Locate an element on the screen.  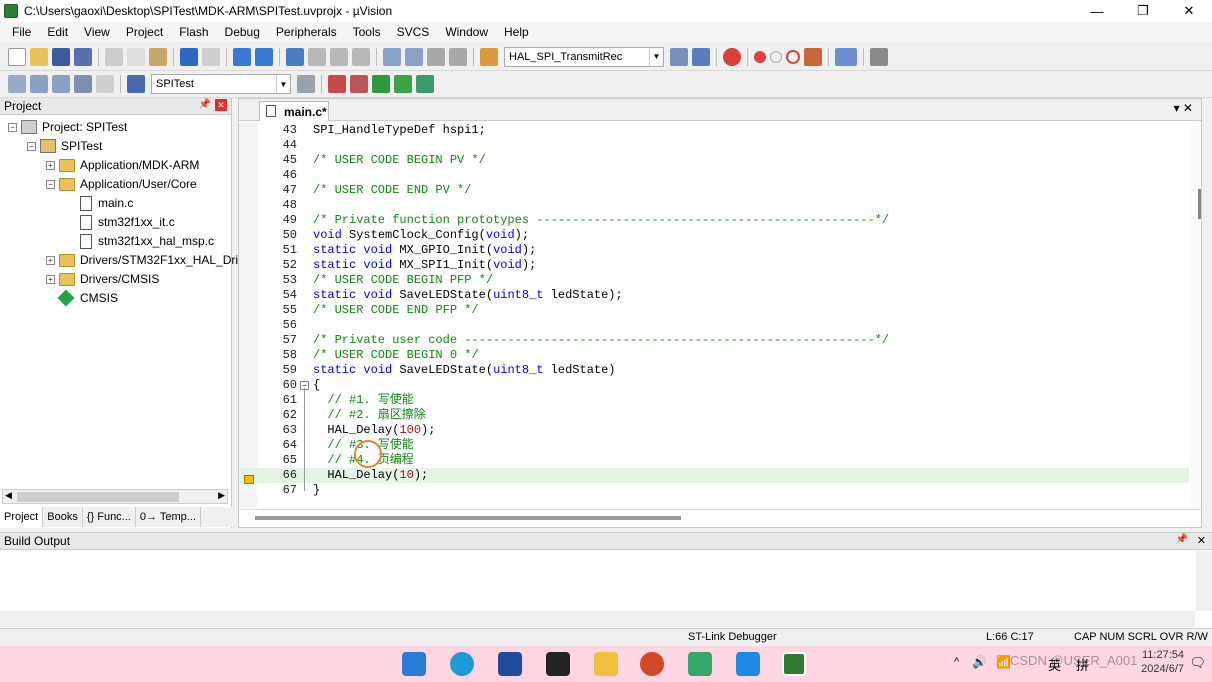
build-vertical-scrollbar is located at coordinates (1204, 581).